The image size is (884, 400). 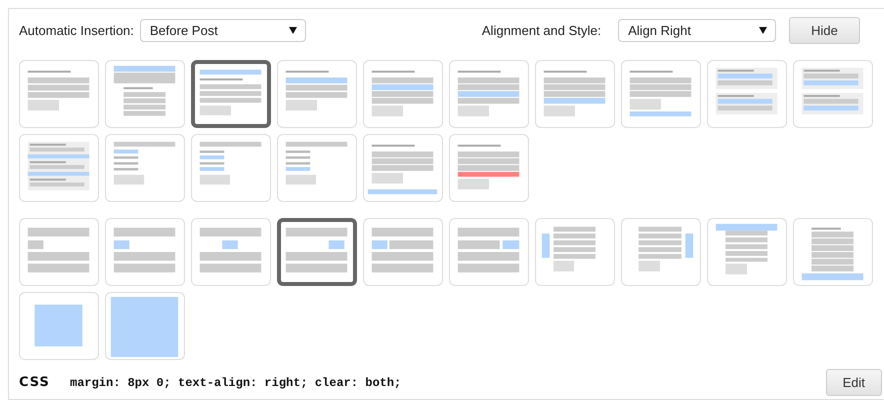 I want to click on css-code: margin: 8px 0; text-align: right; clear: both;, so click(x=236, y=383).